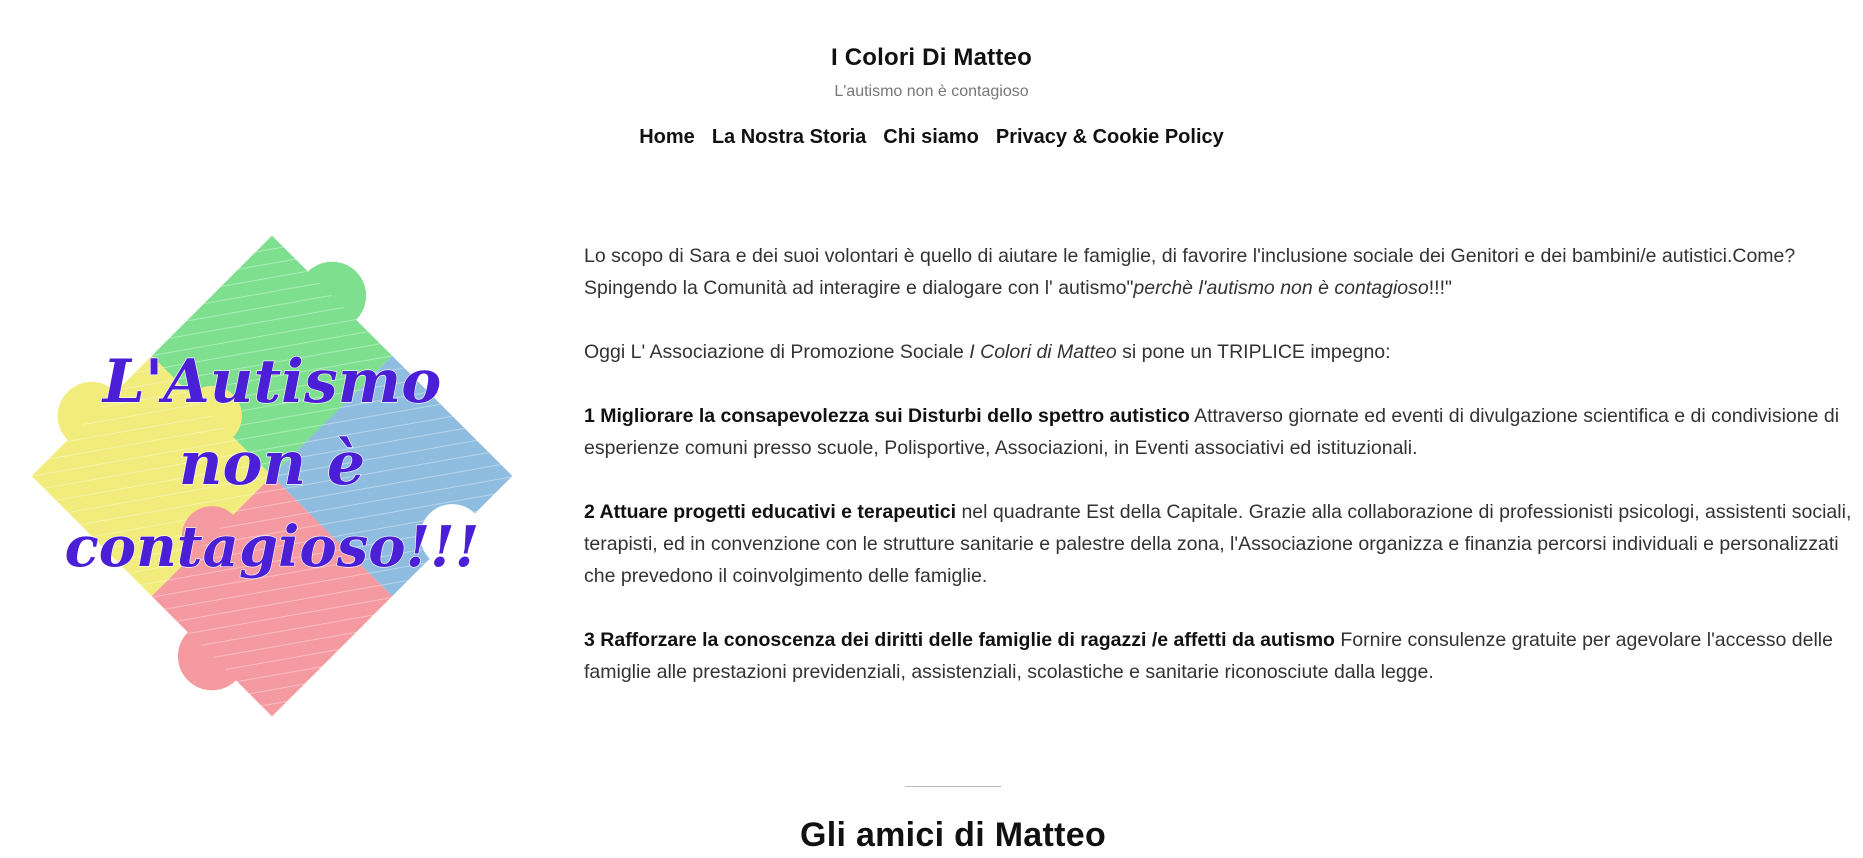 The image size is (1863, 858). Describe the element at coordinates (667, 137) in the screenshot. I see `nav-home: Home` at that location.